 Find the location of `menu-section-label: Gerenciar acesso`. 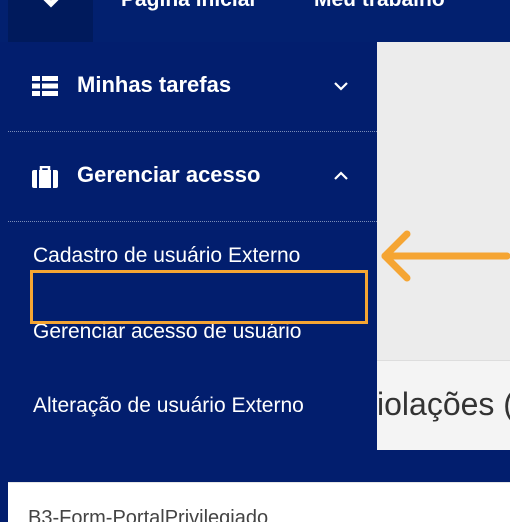

menu-section-label: Gerenciar acesso is located at coordinates (169, 174).